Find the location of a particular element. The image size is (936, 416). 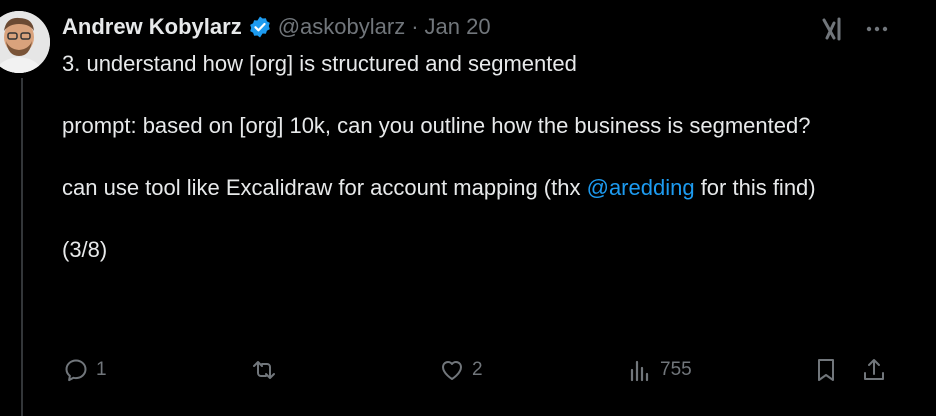

views-chart-icon is located at coordinates (639, 371).